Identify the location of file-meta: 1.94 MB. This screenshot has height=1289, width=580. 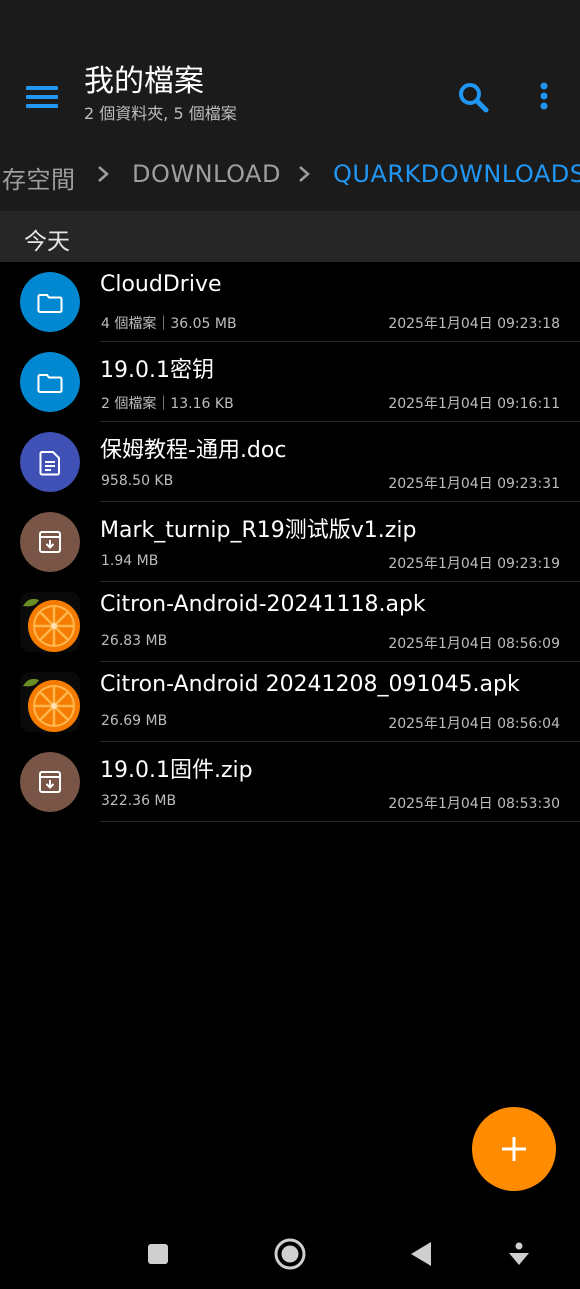
(130, 561).